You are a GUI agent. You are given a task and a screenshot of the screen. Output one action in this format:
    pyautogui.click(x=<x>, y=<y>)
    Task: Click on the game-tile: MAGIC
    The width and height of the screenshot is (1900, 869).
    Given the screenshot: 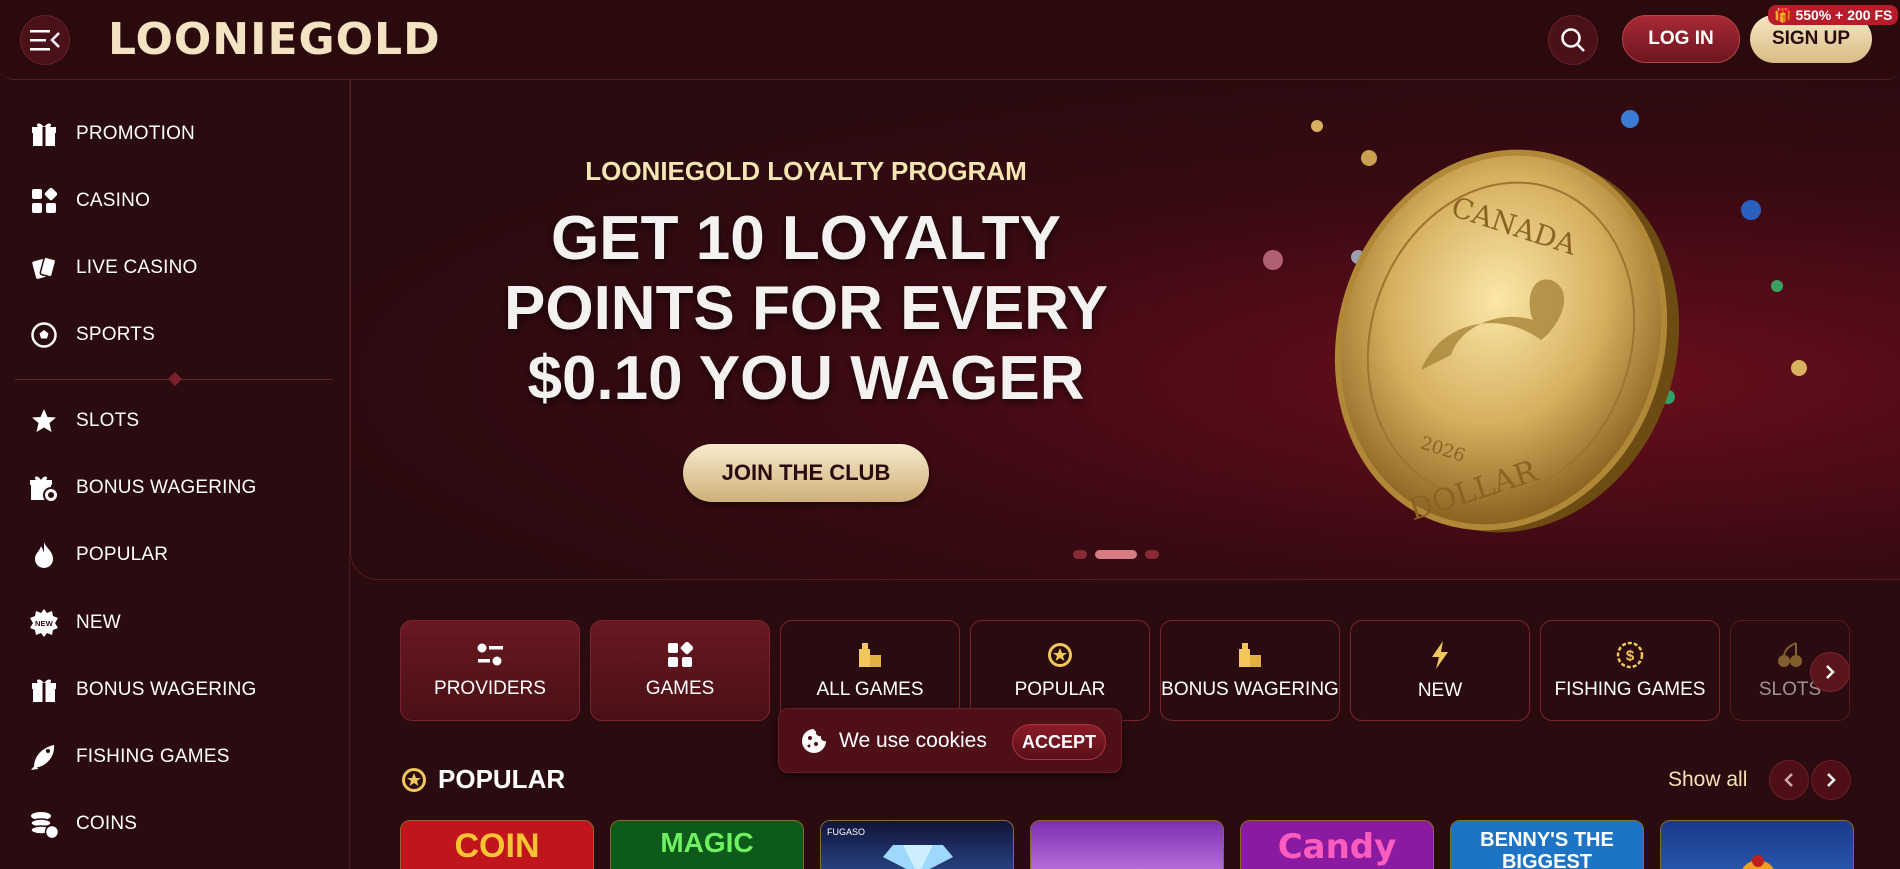 What is the action you would take?
    pyautogui.click(x=707, y=844)
    